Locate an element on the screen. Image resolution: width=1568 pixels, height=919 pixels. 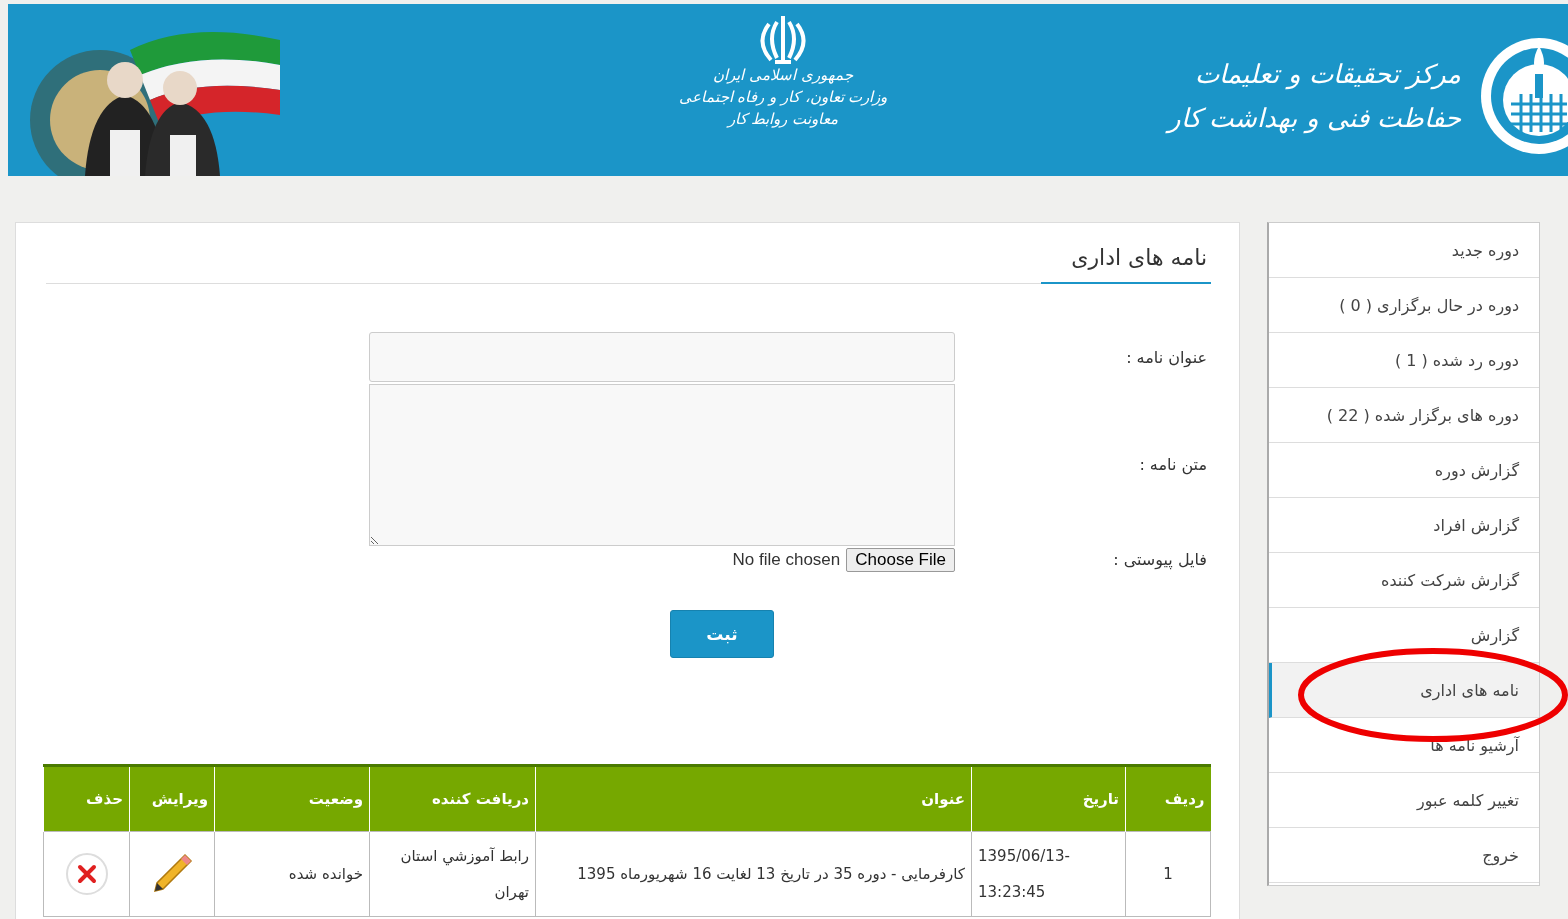
choose-file-button: Choose File is located at coordinates (900, 560).